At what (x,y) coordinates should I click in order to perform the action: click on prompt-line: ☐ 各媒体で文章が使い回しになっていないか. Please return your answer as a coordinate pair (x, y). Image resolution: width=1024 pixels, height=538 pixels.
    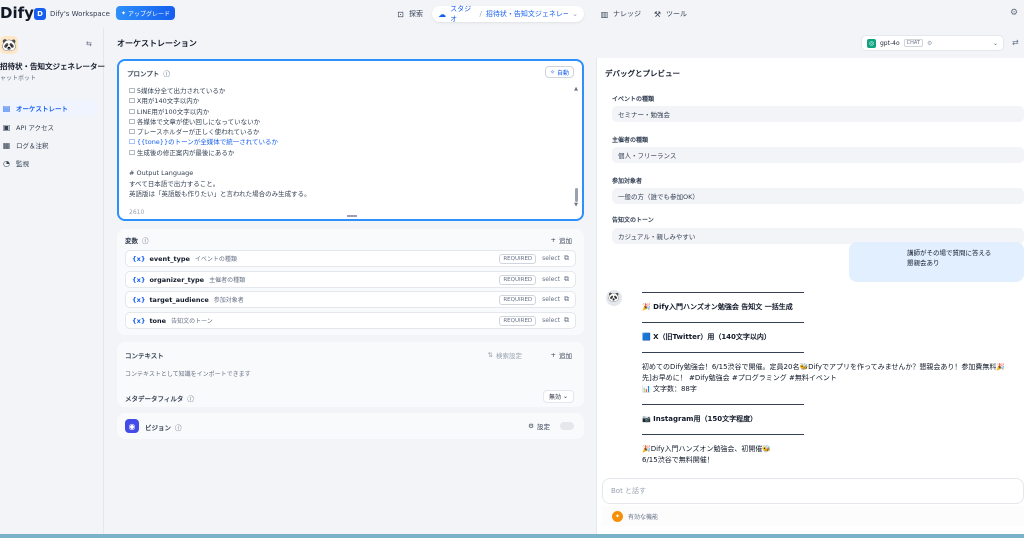
    Looking at the image, I should click on (195, 121).